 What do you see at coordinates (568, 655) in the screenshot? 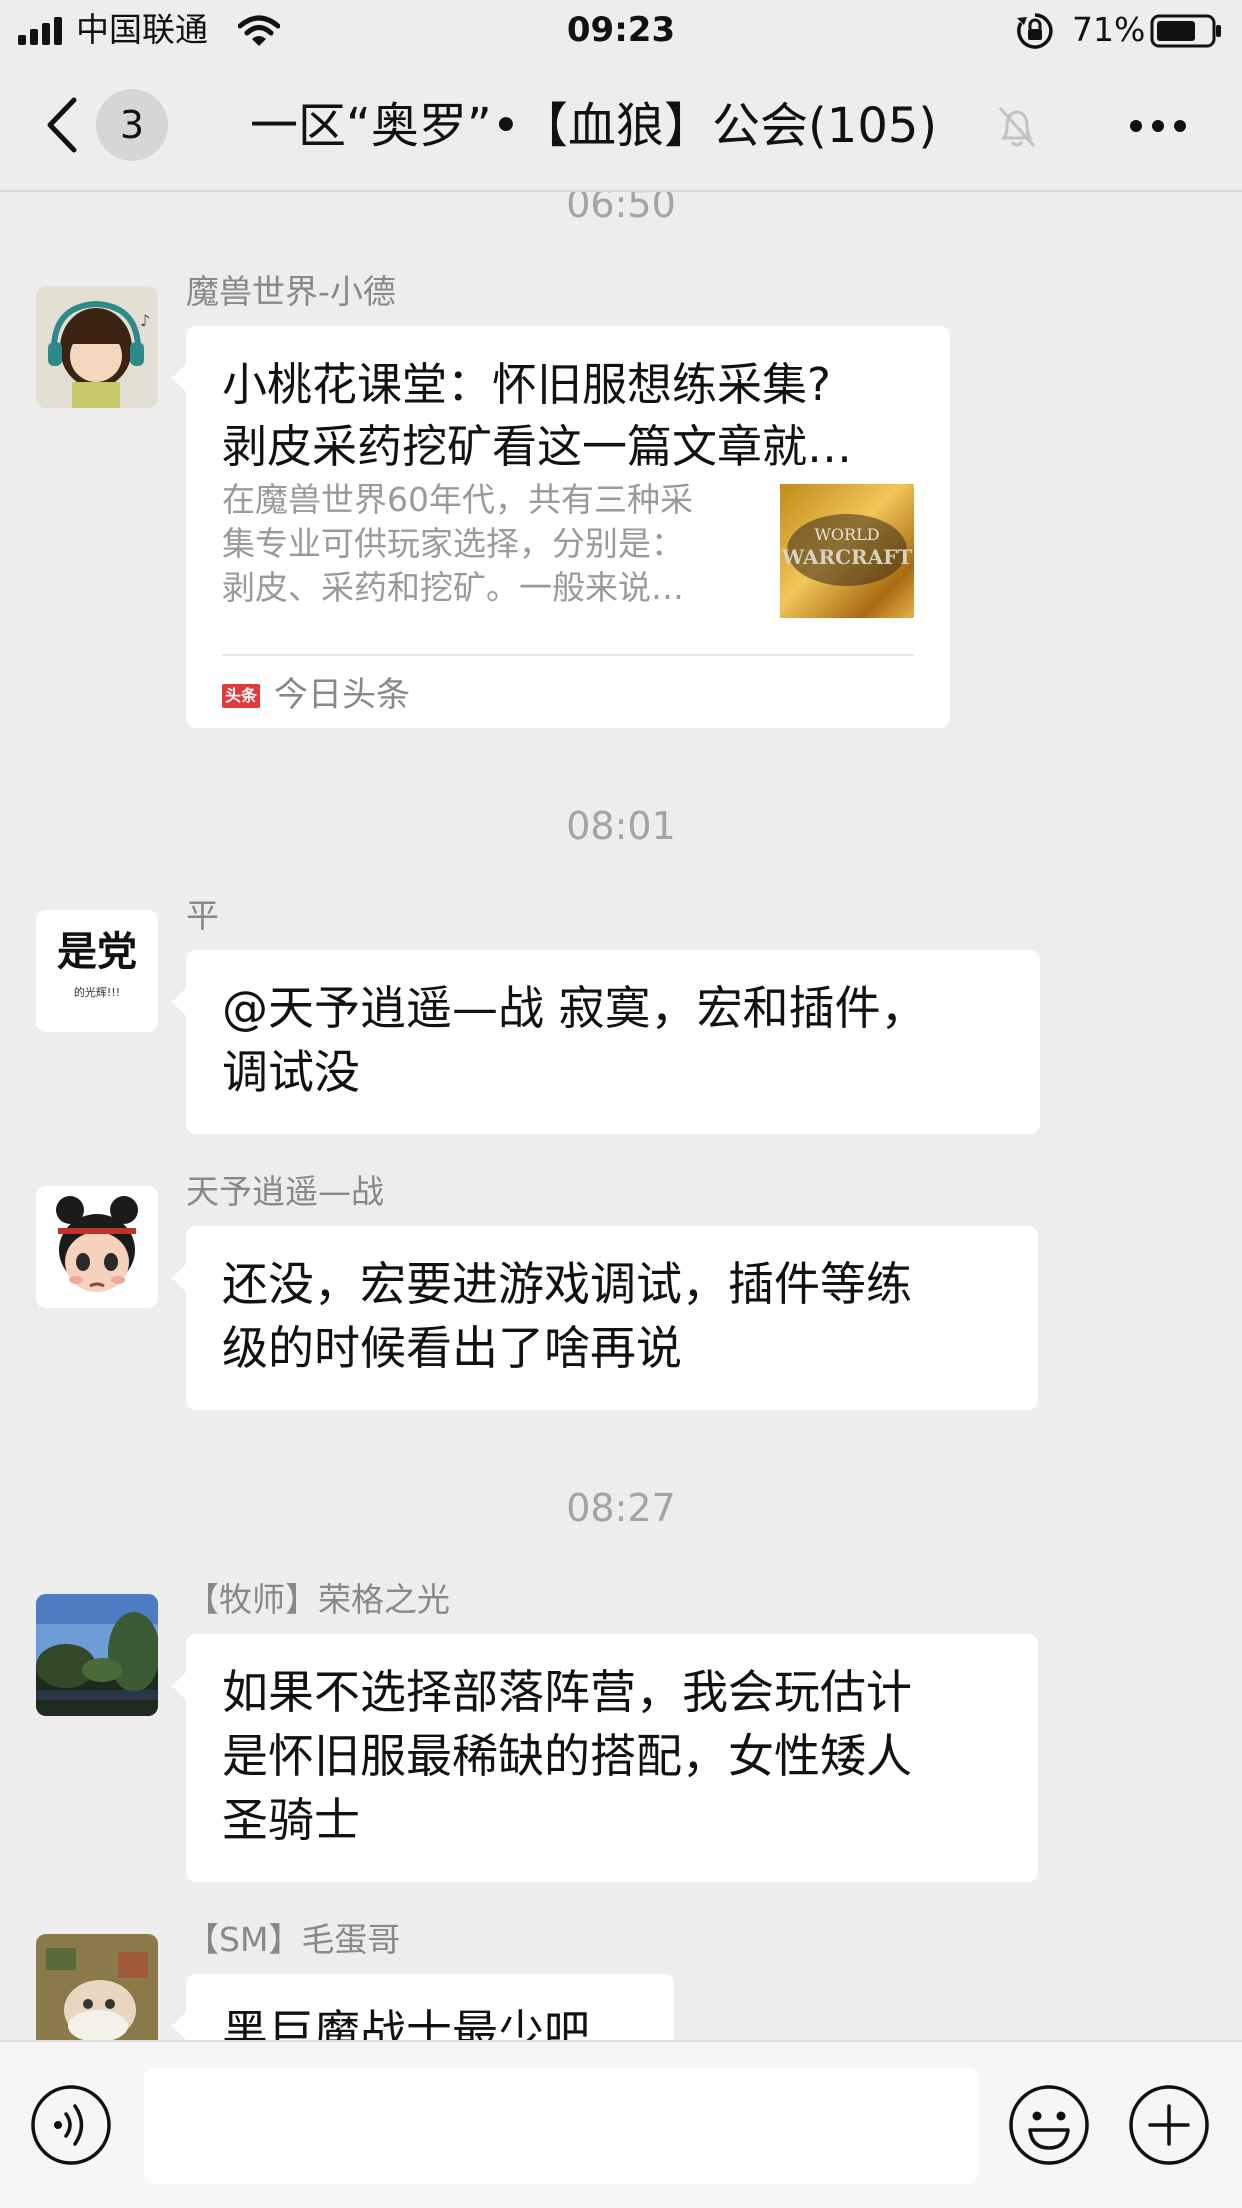
I see `card-divider` at bounding box center [568, 655].